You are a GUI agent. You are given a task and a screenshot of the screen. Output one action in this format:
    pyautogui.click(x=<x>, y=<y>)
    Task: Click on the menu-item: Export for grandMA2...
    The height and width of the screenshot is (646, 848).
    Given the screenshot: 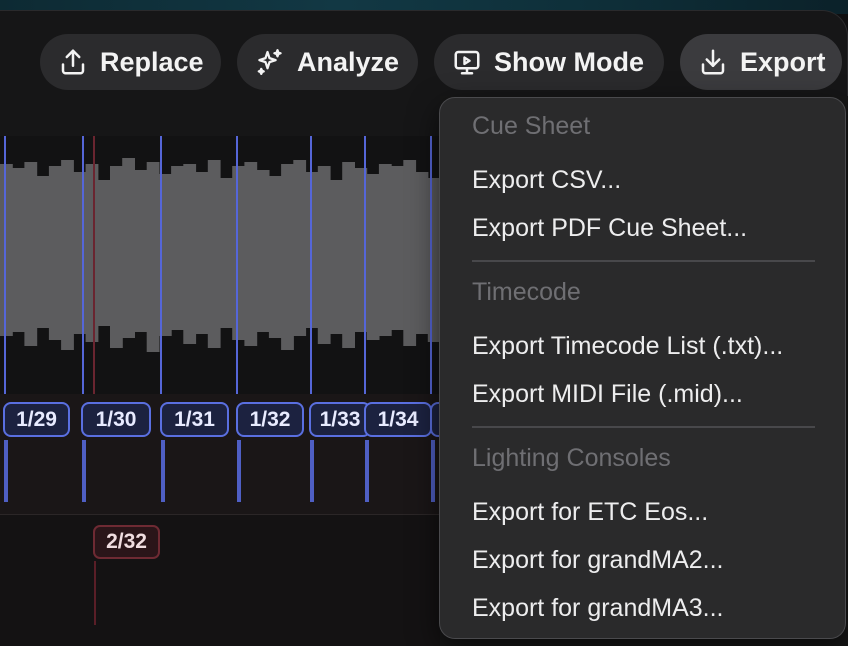 What is the action you would take?
    pyautogui.click(x=643, y=560)
    